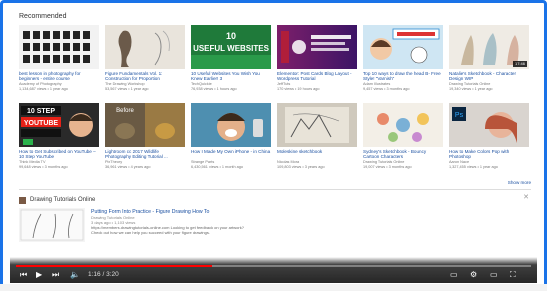  What do you see at coordinates (273, 266) in the screenshot?
I see `progress-bar` at bounding box center [273, 266].